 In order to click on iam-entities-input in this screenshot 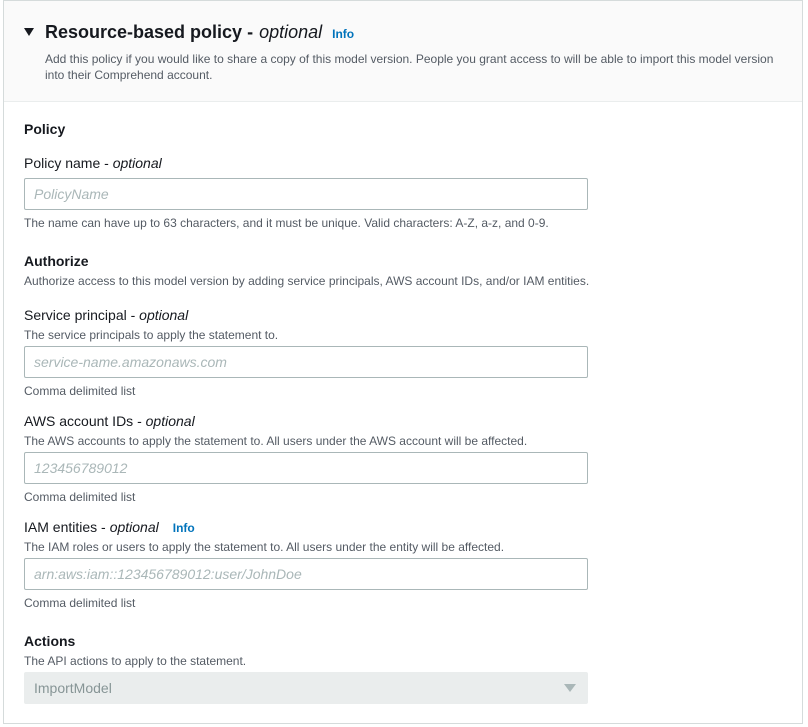, I will do `click(306, 574)`.